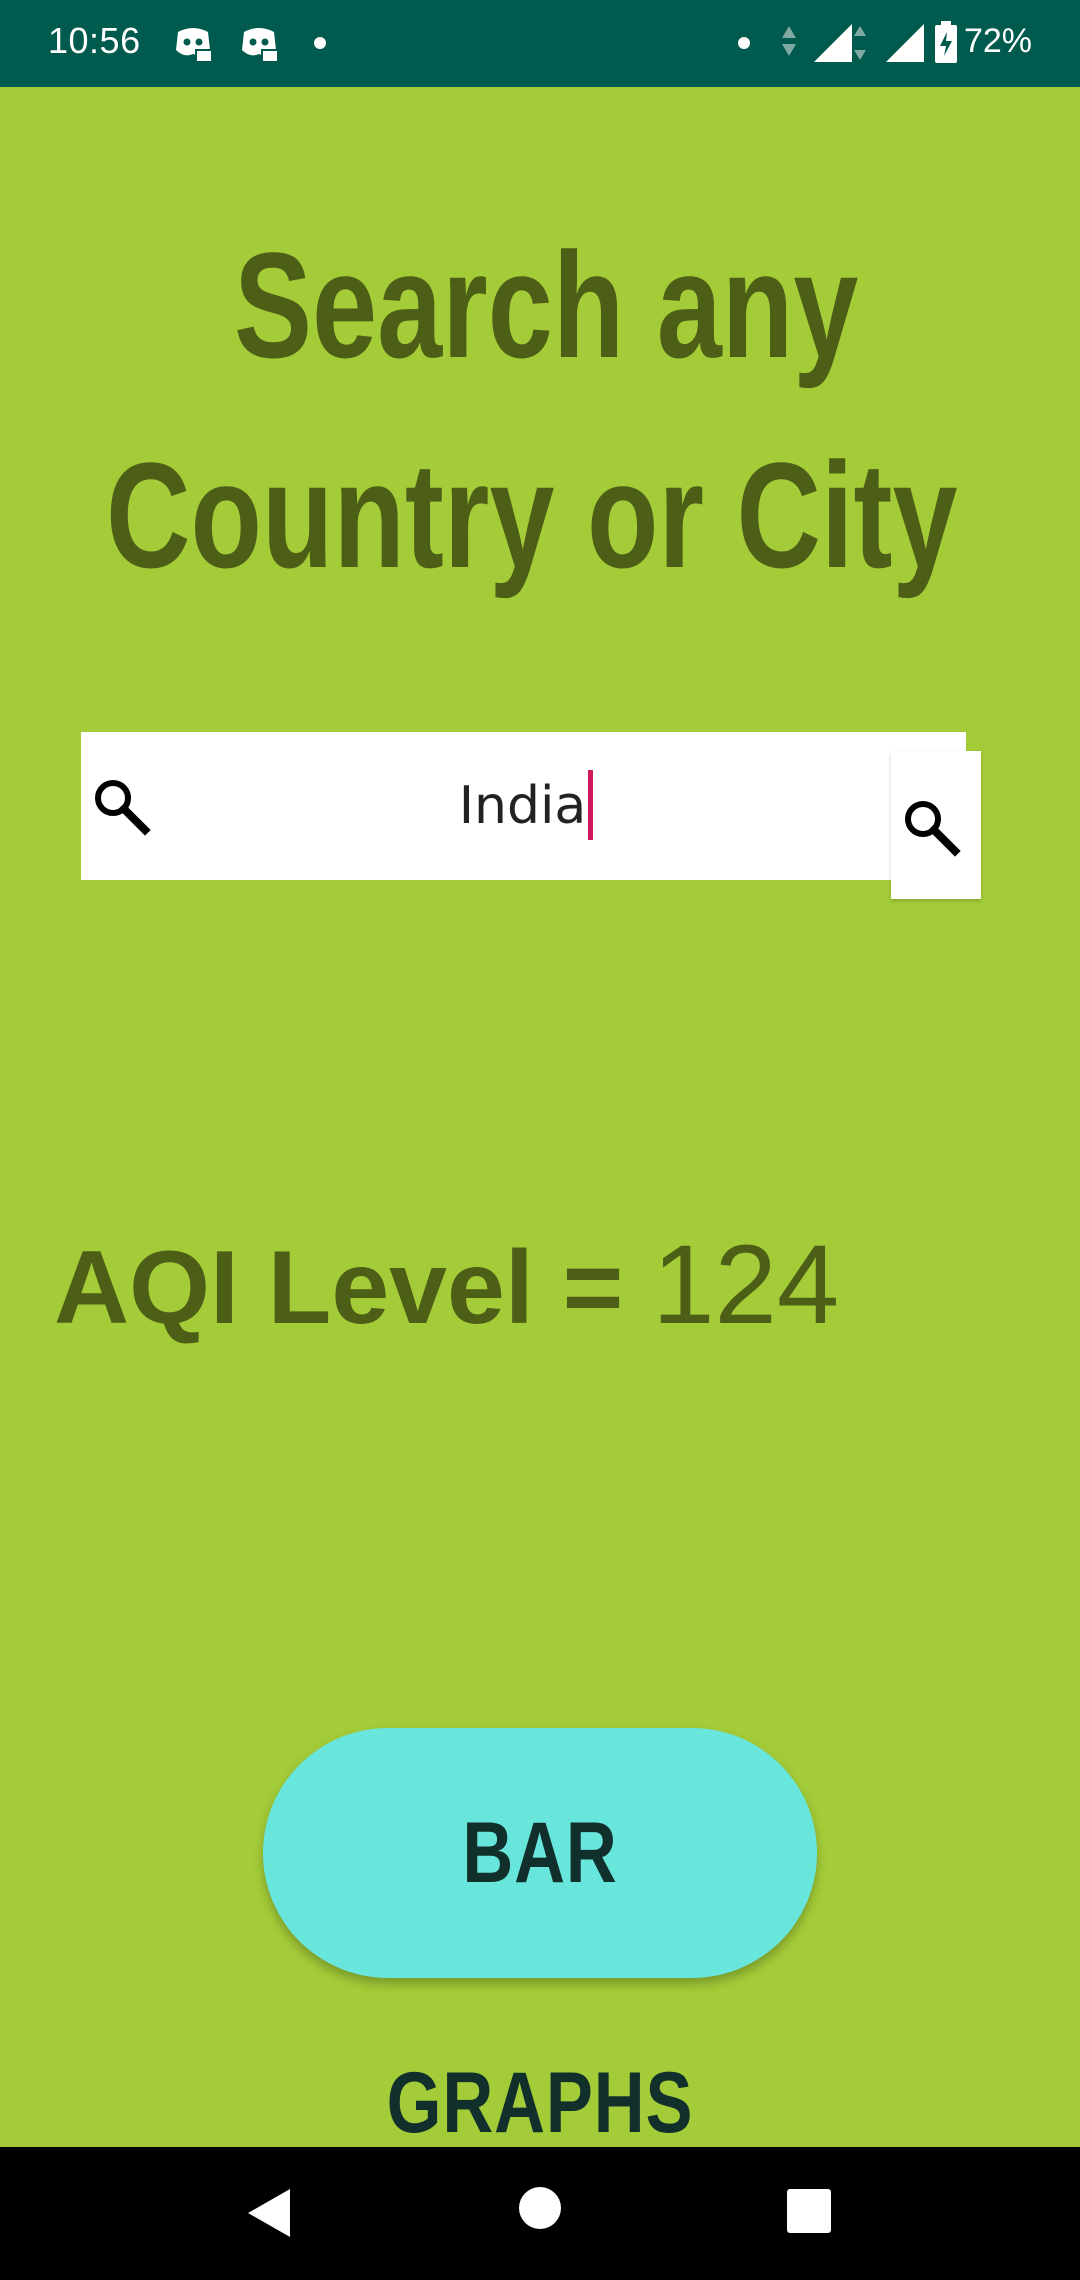 The image size is (1080, 2280). Describe the element at coordinates (540, 1939) in the screenshot. I see `bar-graphs-button: BAR GRAPHS` at that location.